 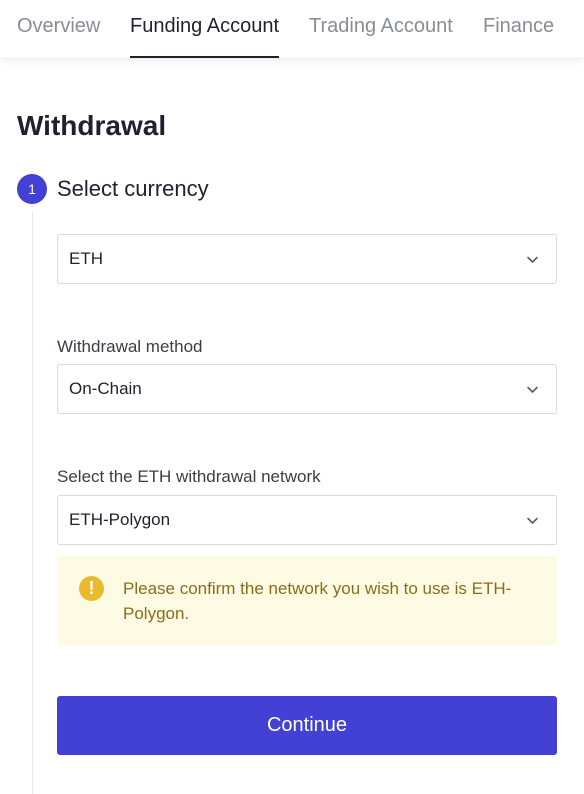 I want to click on warning-icon: !, so click(x=91, y=588).